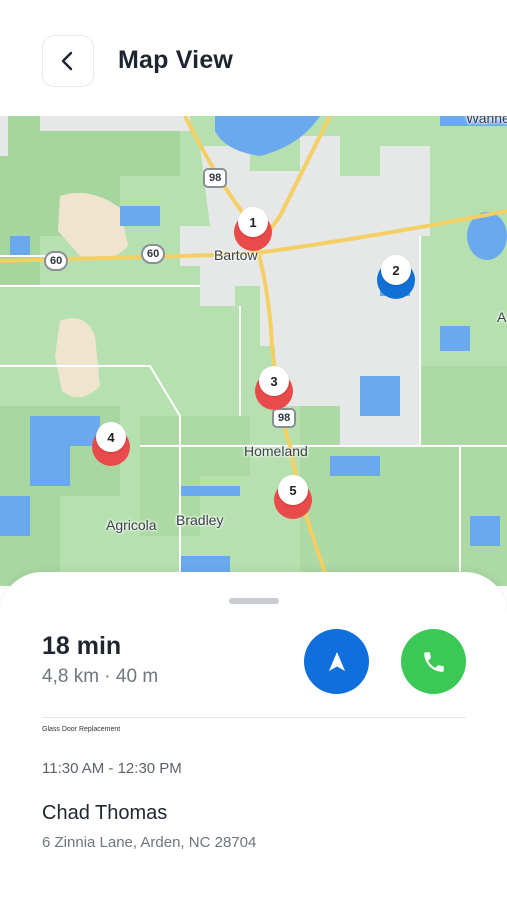  I want to click on map-marker-3: 3, so click(274, 388).